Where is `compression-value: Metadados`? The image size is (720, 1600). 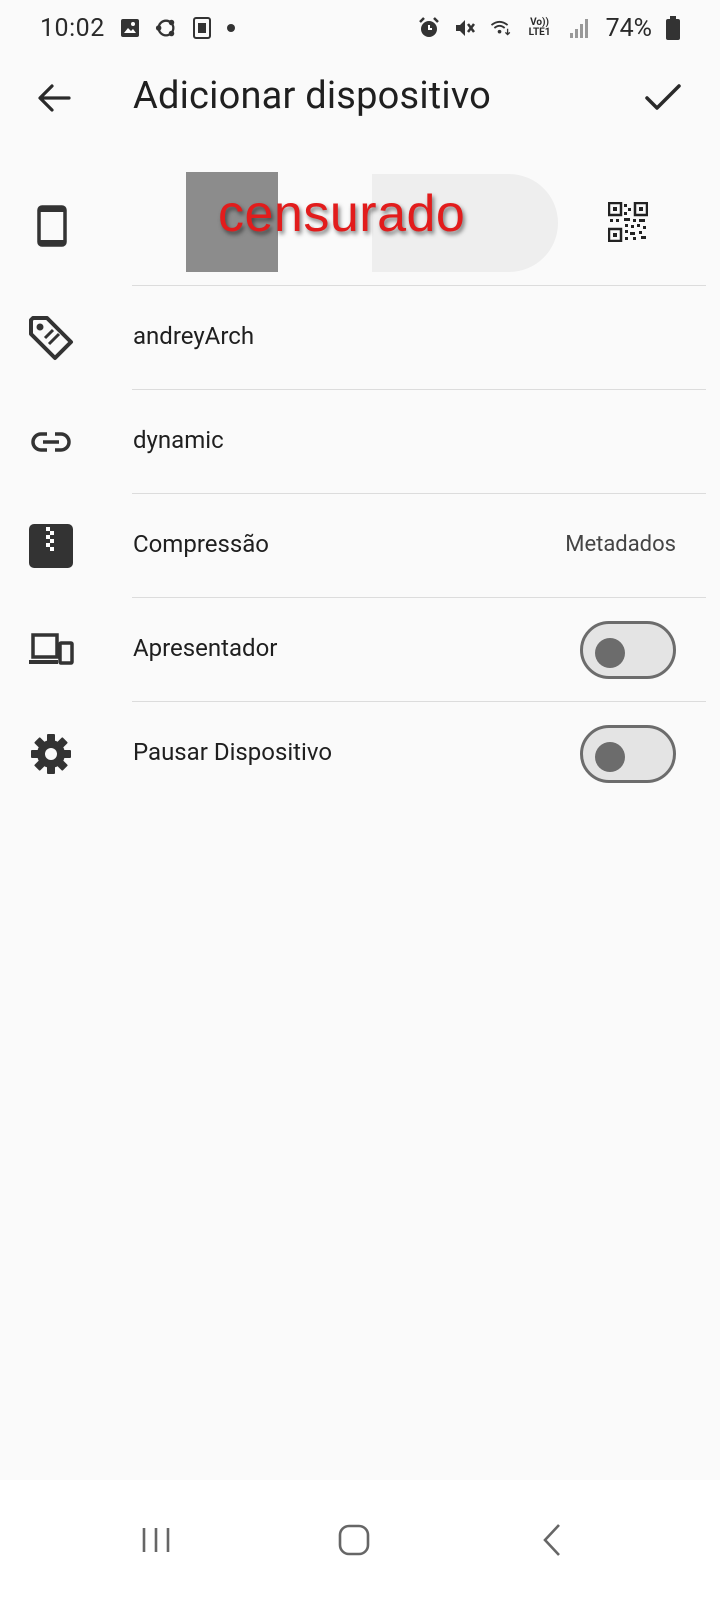 compression-value: Metadados is located at coordinates (620, 544).